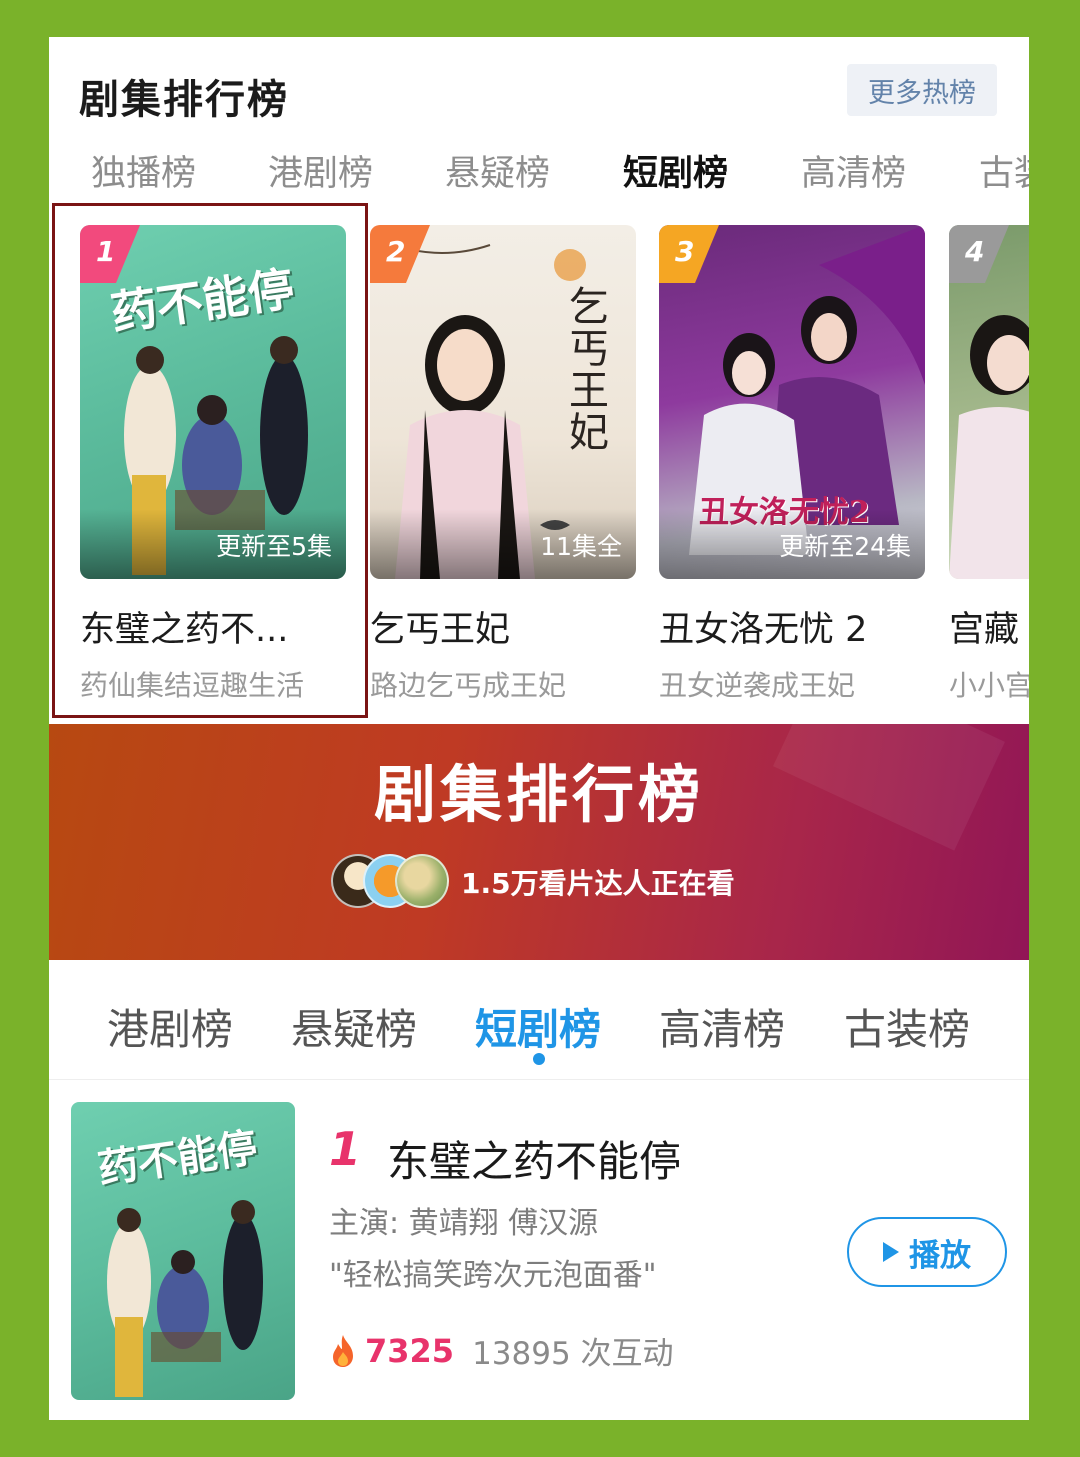  What do you see at coordinates (792, 626) in the screenshot?
I see `card-title: 丑女洛无忧 2` at bounding box center [792, 626].